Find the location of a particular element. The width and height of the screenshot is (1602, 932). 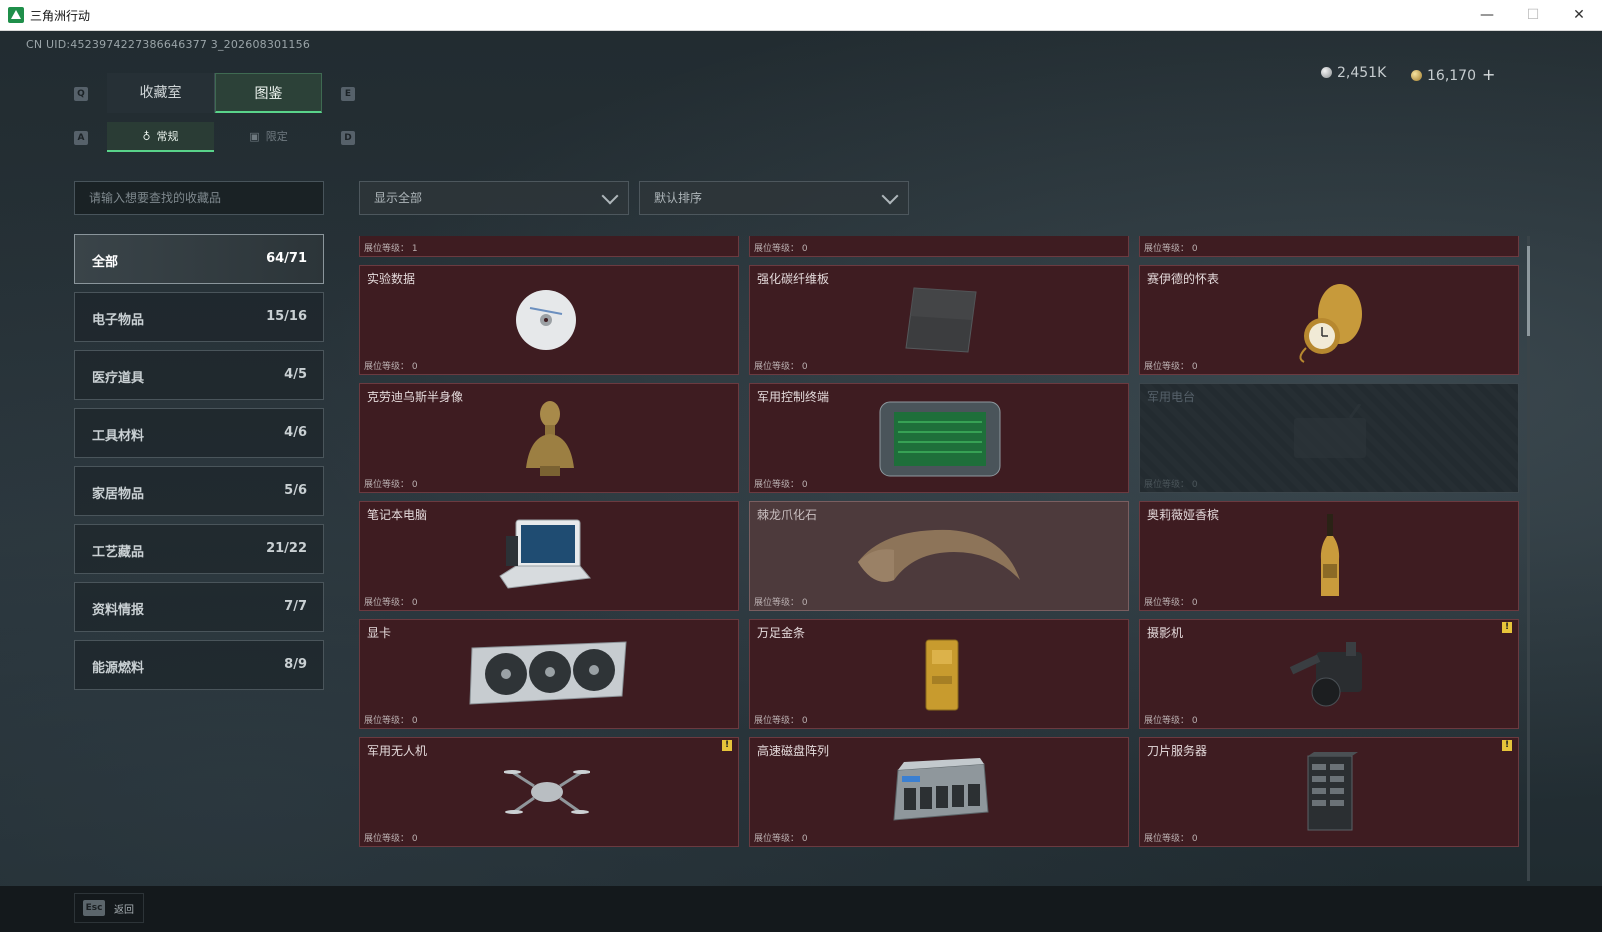

control-terminal-icon is located at coordinates (940, 439).